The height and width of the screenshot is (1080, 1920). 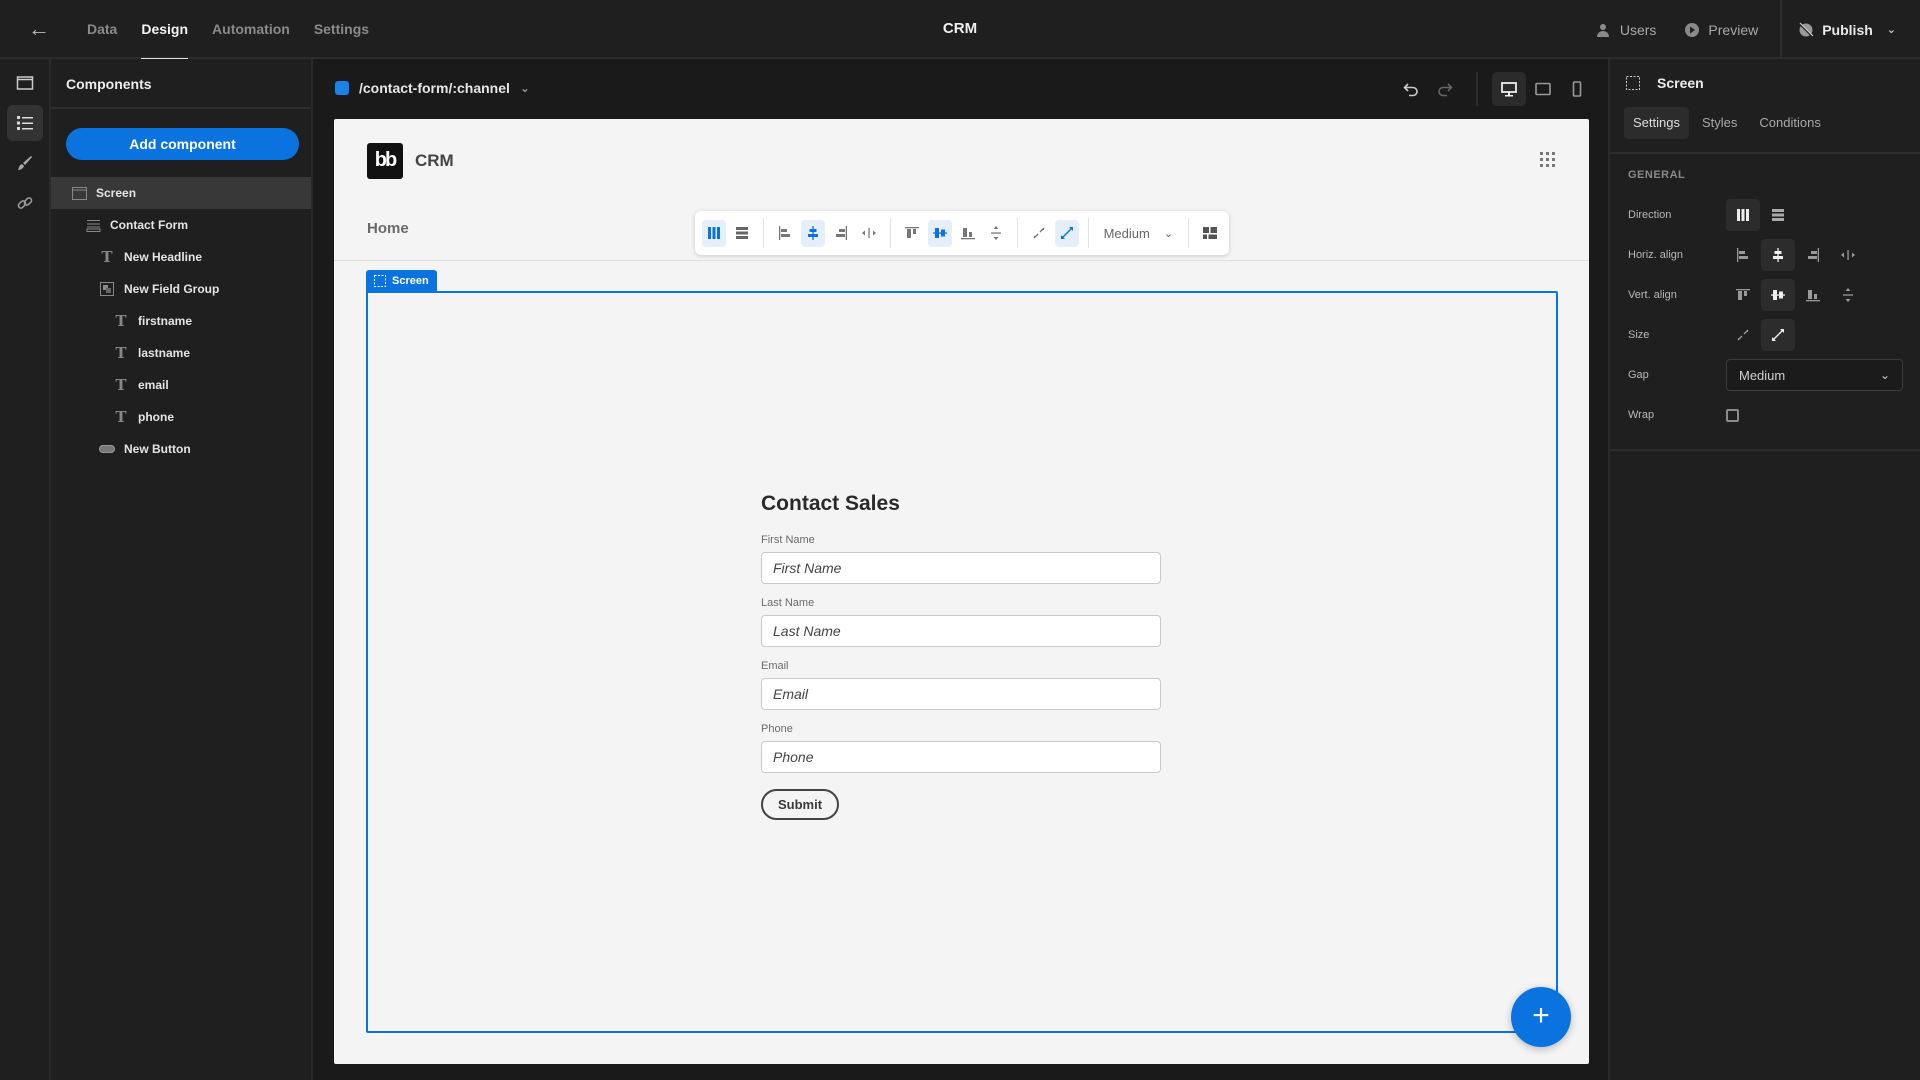 I want to click on horiz-align-label: Horiz. align, so click(x=1656, y=255).